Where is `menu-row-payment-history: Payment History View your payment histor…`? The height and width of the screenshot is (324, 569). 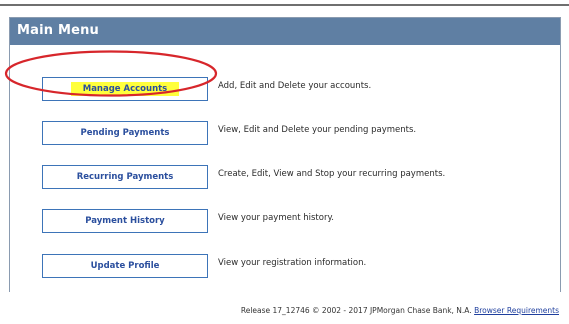 menu-row-payment-history: Payment History View your payment histor… is located at coordinates (285, 223).